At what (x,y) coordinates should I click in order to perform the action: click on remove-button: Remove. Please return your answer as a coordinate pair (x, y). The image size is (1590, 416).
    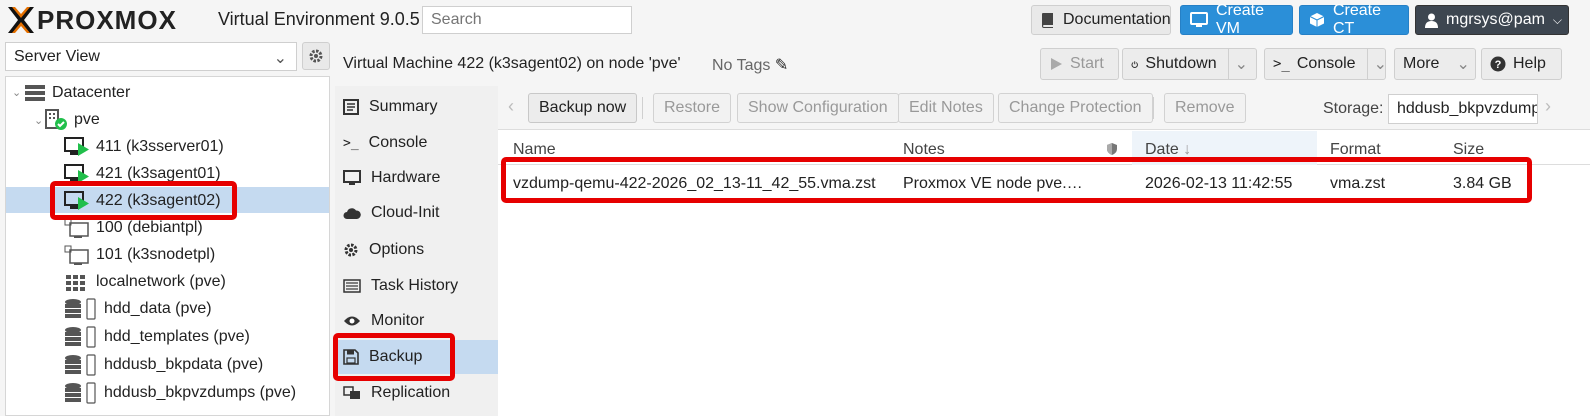
    Looking at the image, I should click on (1205, 108).